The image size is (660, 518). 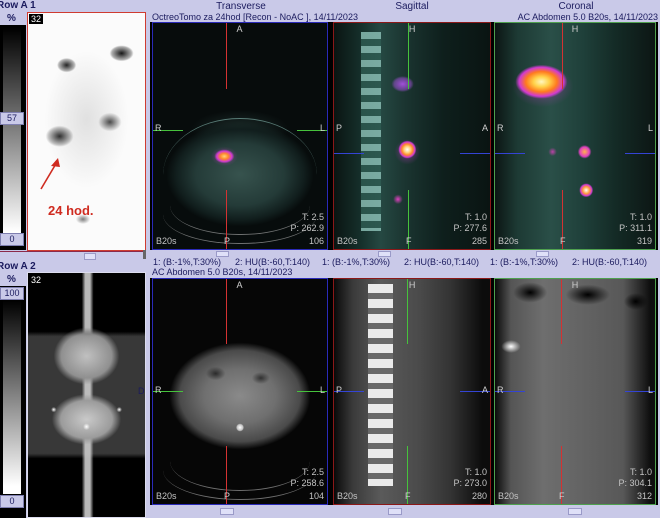 I want to click on row-a2-percent-label: %, so click(x=11, y=279).